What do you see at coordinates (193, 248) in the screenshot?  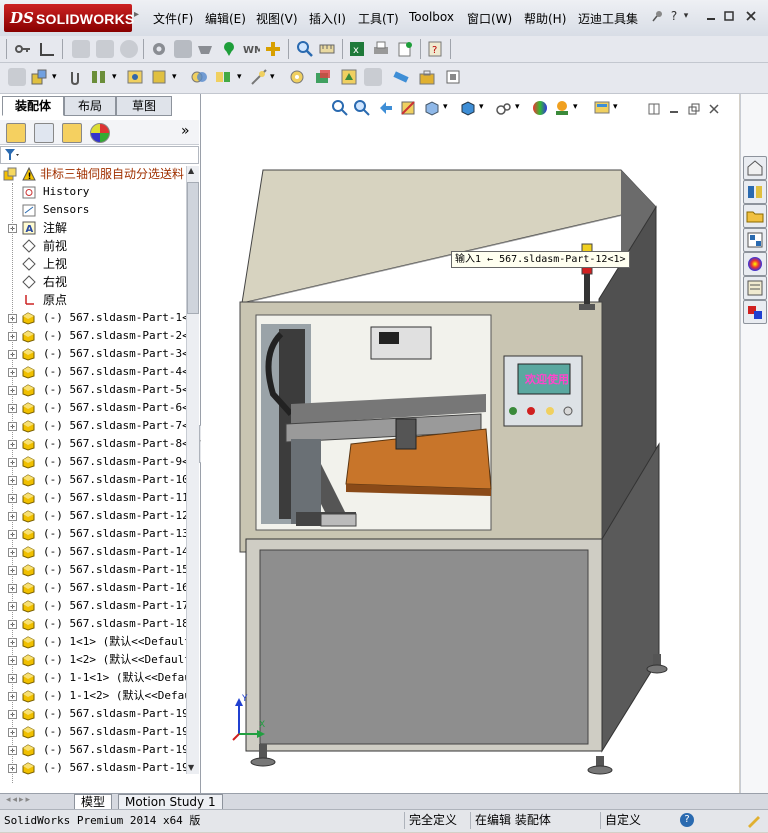 I see `tree-scrollbar-thumb` at bounding box center [193, 248].